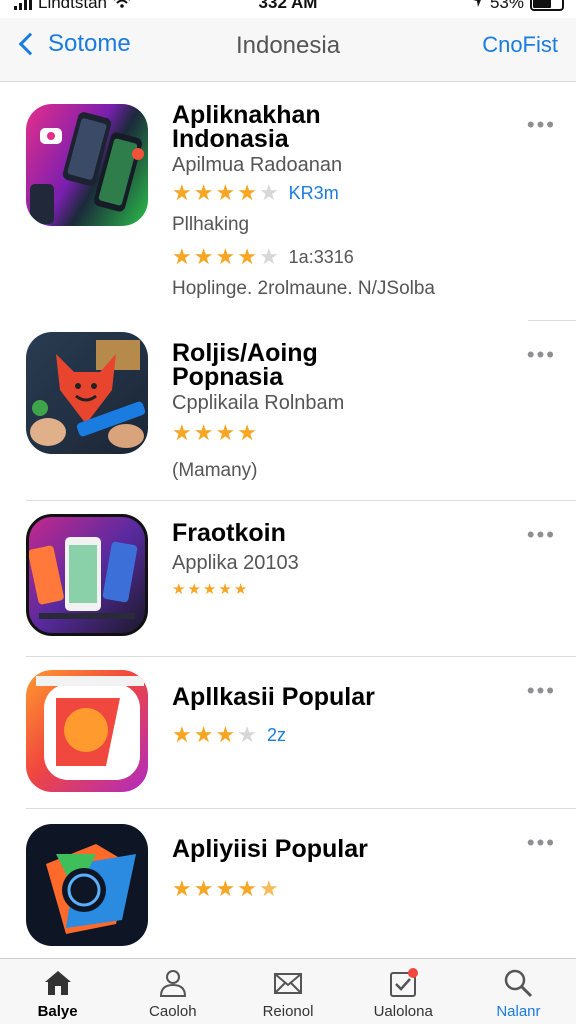 The width and height of the screenshot is (576, 1024). I want to click on location-arrow-icon, so click(478, 6).